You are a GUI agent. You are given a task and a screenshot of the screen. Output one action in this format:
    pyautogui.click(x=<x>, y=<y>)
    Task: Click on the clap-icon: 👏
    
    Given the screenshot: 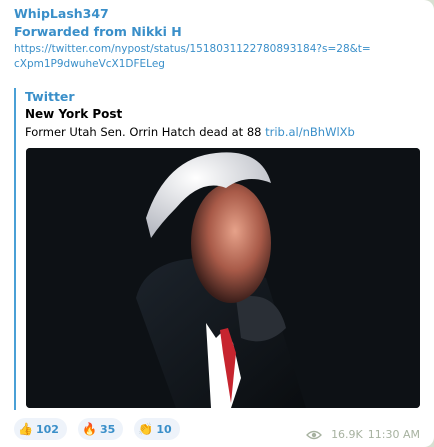 What is the action you would take?
    pyautogui.click(x=146, y=429)
    